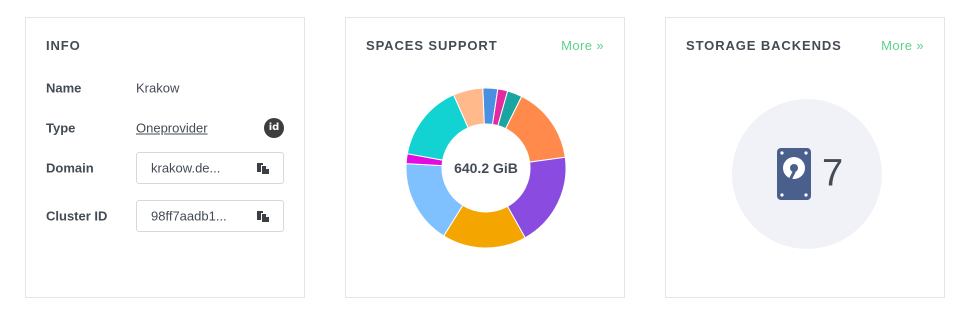  I want to click on domain-label: Domain, so click(70, 168).